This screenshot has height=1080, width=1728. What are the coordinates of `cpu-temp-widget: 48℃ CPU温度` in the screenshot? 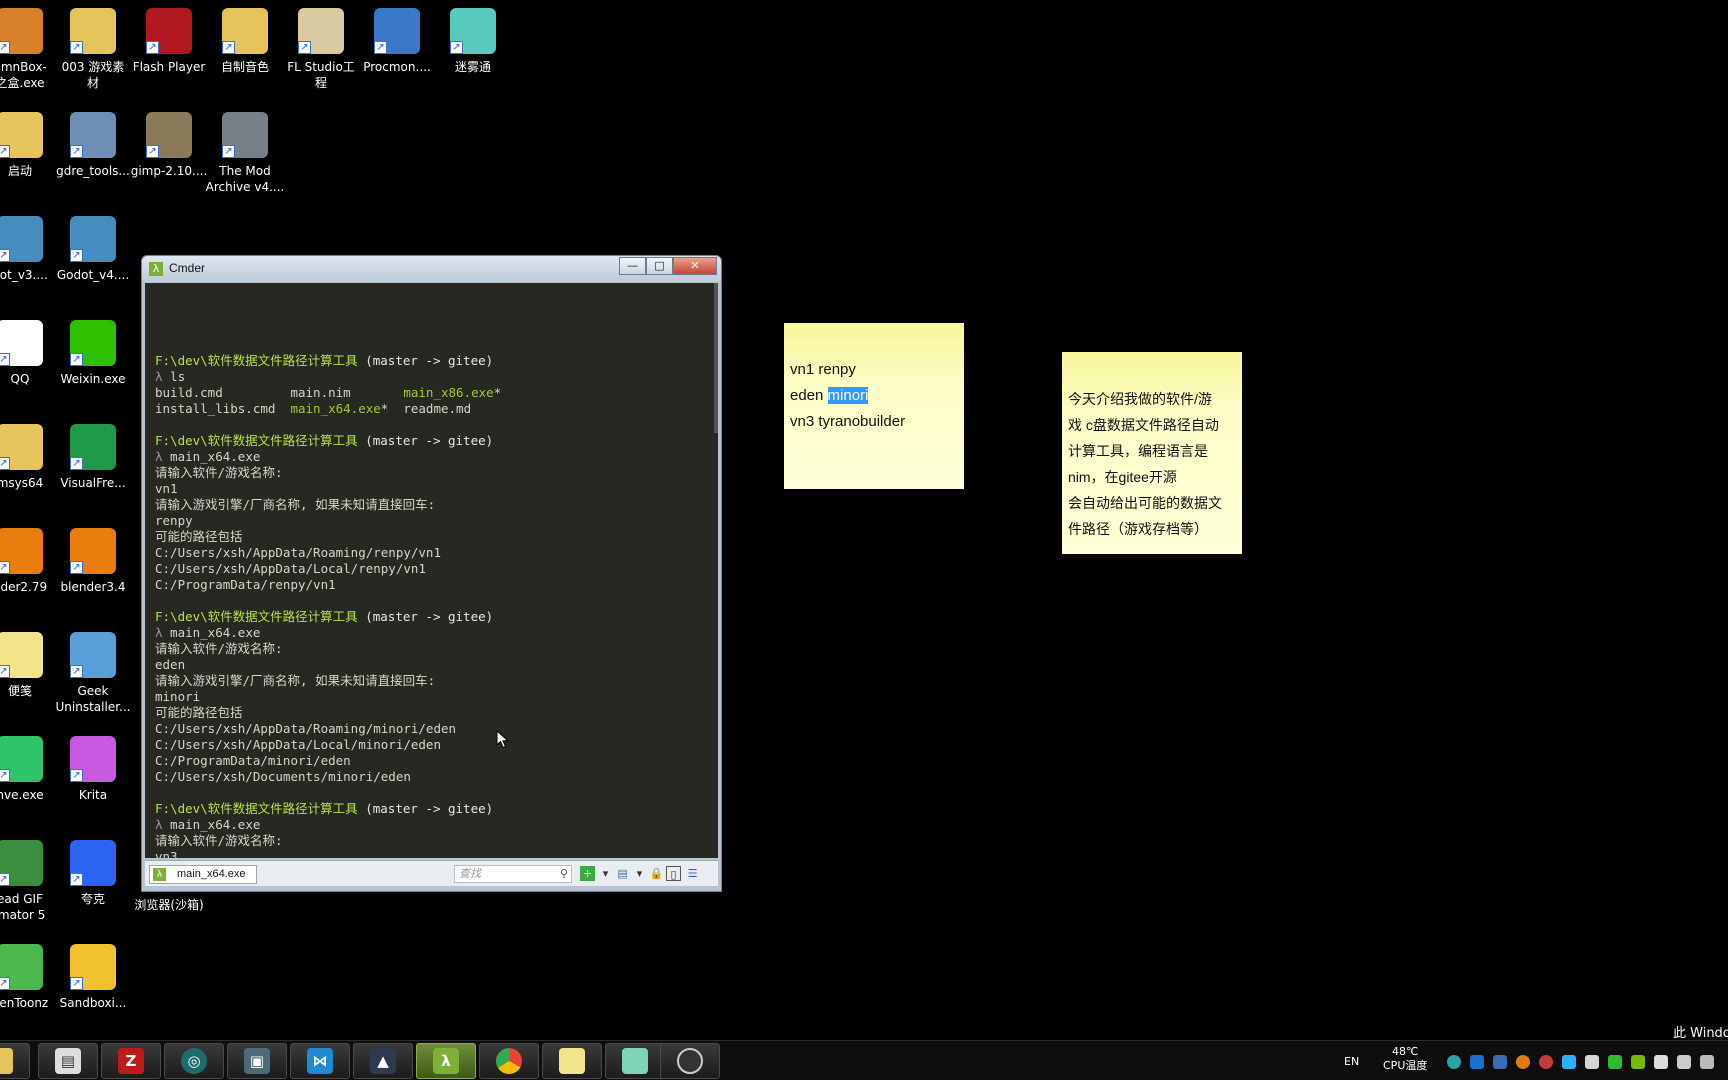 It's located at (1405, 1062).